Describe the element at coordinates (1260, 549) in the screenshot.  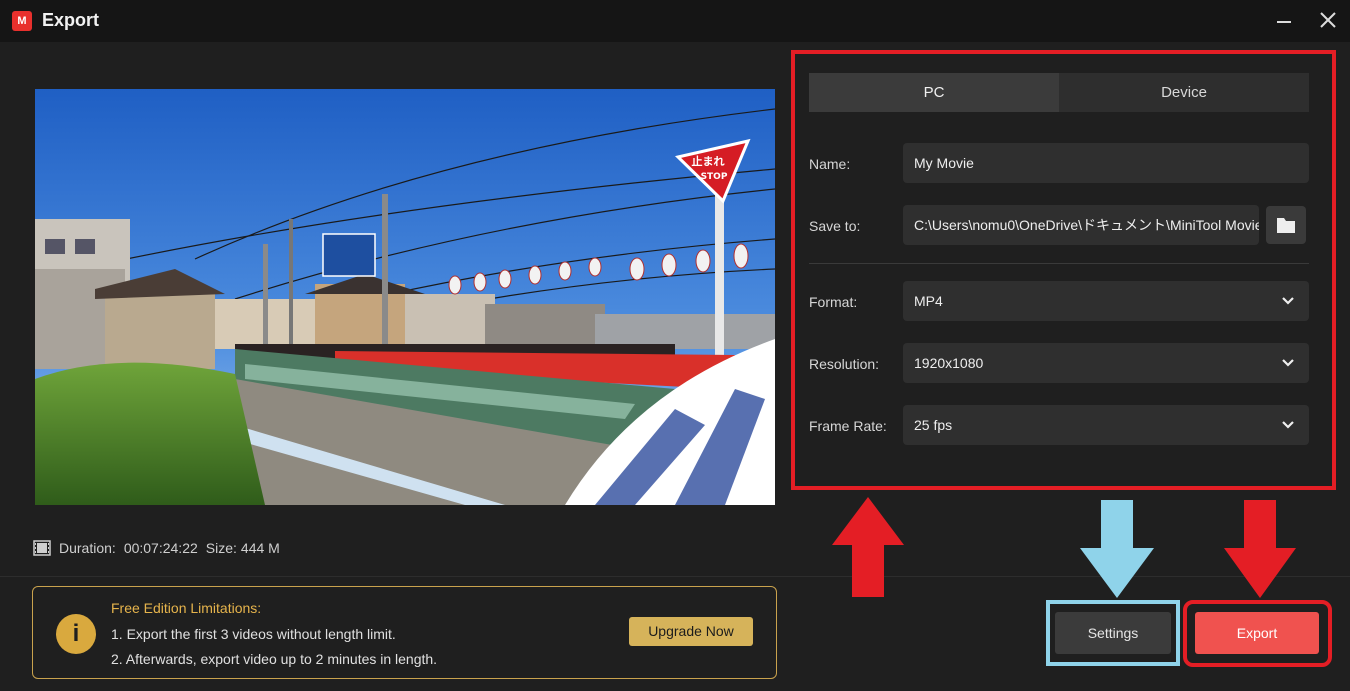
I see `red-down-arrow` at that location.